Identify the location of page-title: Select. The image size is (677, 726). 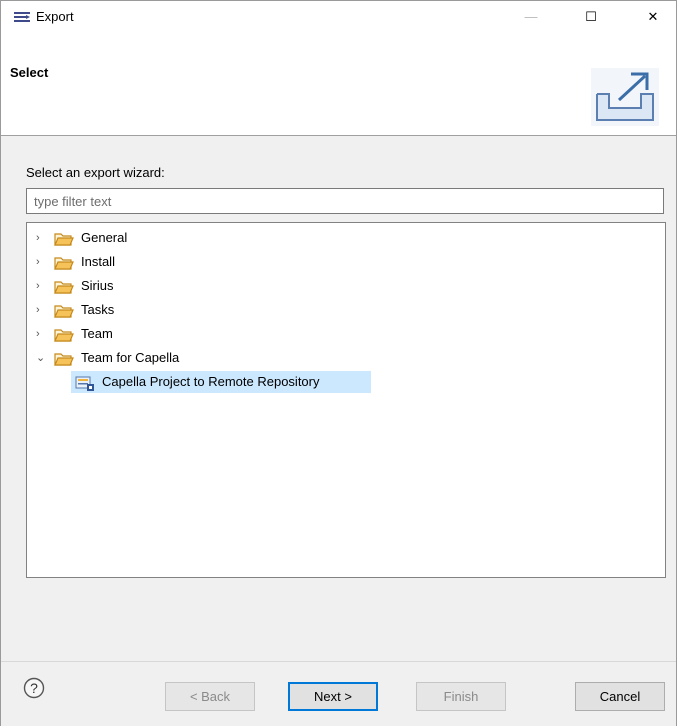
(29, 72).